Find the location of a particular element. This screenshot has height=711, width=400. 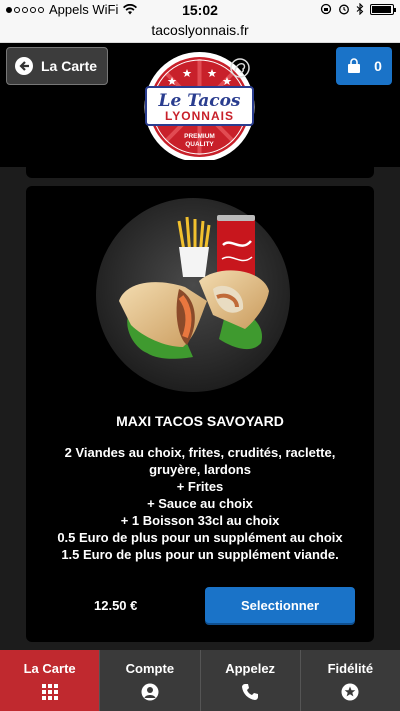

grid-icon is located at coordinates (49, 692).